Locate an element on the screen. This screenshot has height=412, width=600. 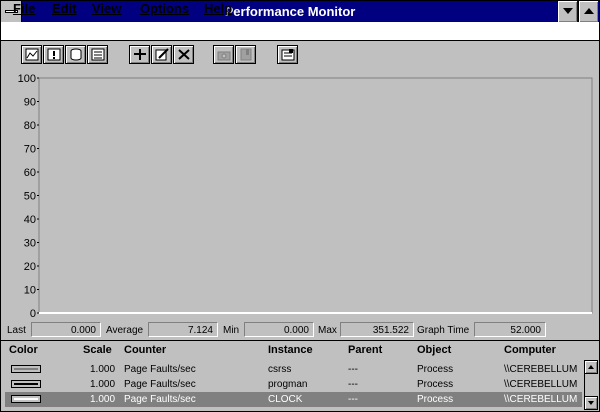
maximize-icon is located at coordinates (589, 11).